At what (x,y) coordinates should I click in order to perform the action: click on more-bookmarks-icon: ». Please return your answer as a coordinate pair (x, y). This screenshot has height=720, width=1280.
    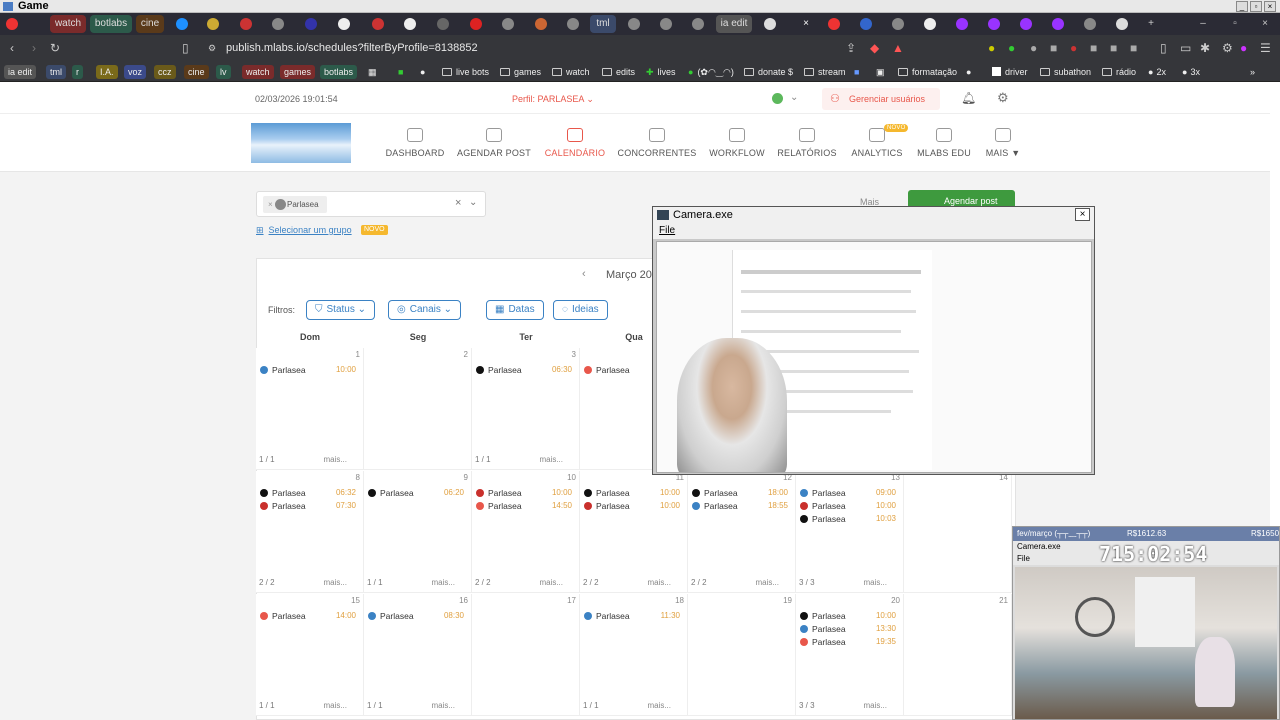
    Looking at the image, I should click on (1252, 72).